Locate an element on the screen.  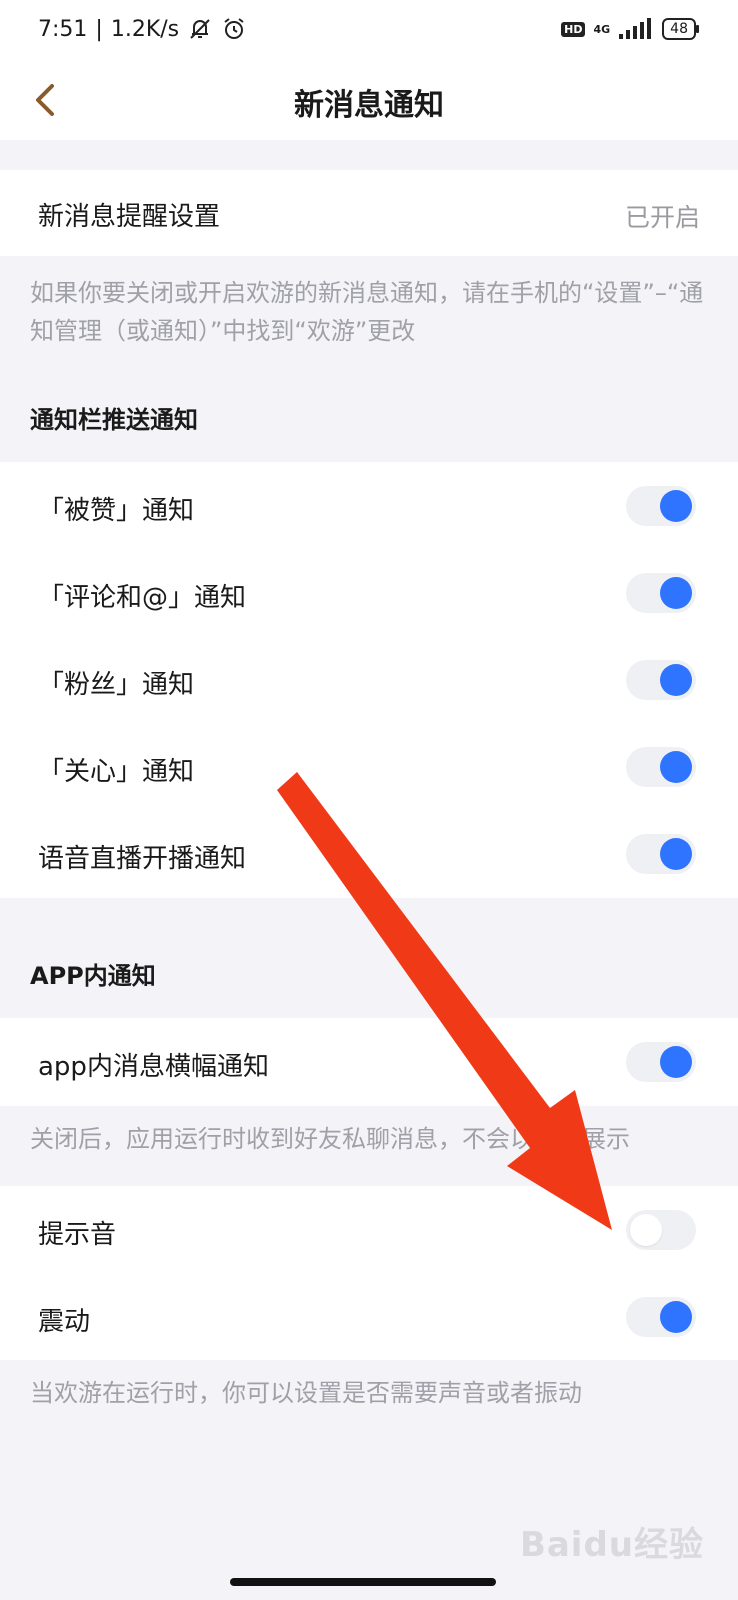
baidu-watermark: Baidu经验 is located at coordinates (611, 1545).